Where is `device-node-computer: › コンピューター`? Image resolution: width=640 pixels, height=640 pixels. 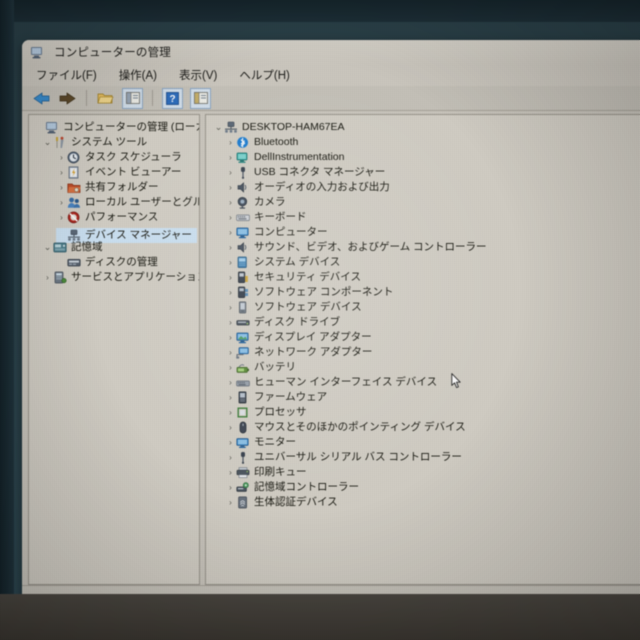 device-node-computer: › コンピューター is located at coordinates (425, 232).